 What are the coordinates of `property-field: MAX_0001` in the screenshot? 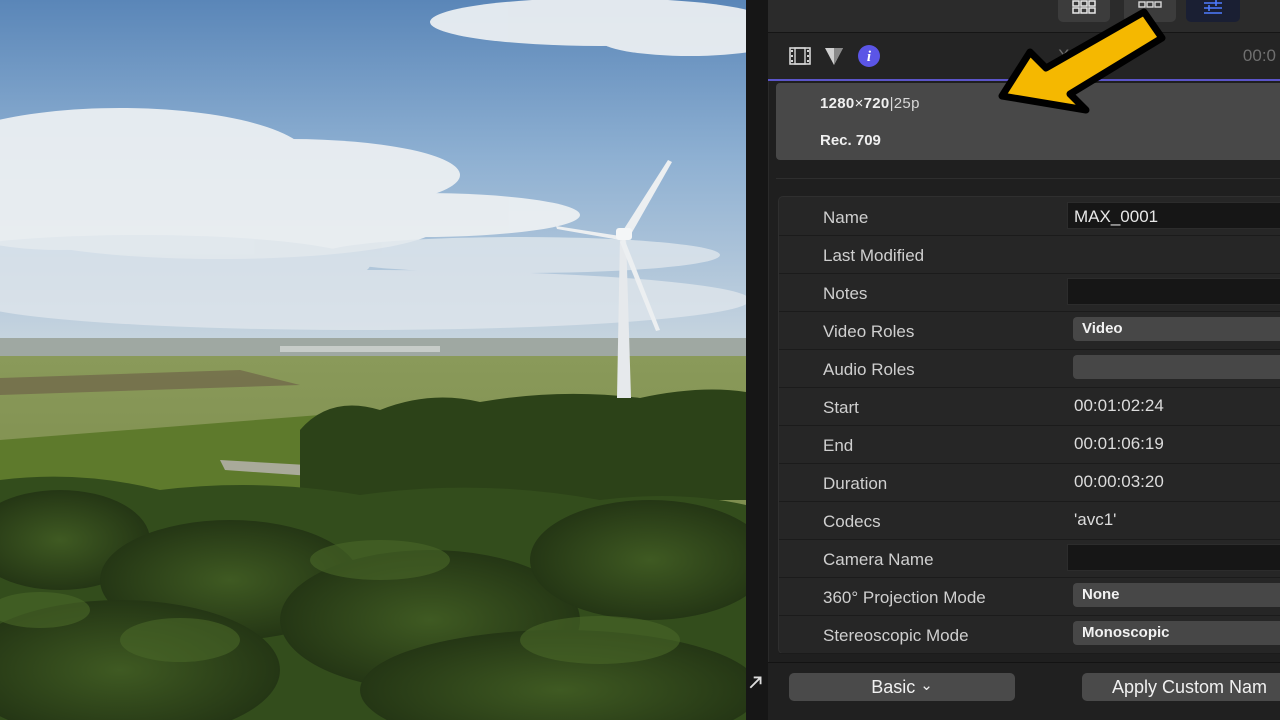 It's located at (1173, 215).